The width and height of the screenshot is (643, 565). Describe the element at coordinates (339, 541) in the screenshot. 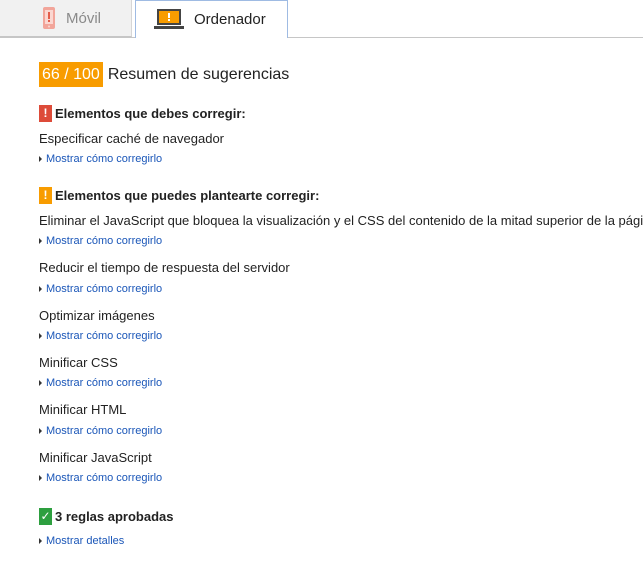

I see `show-details-link: Mostrar detalles` at that location.